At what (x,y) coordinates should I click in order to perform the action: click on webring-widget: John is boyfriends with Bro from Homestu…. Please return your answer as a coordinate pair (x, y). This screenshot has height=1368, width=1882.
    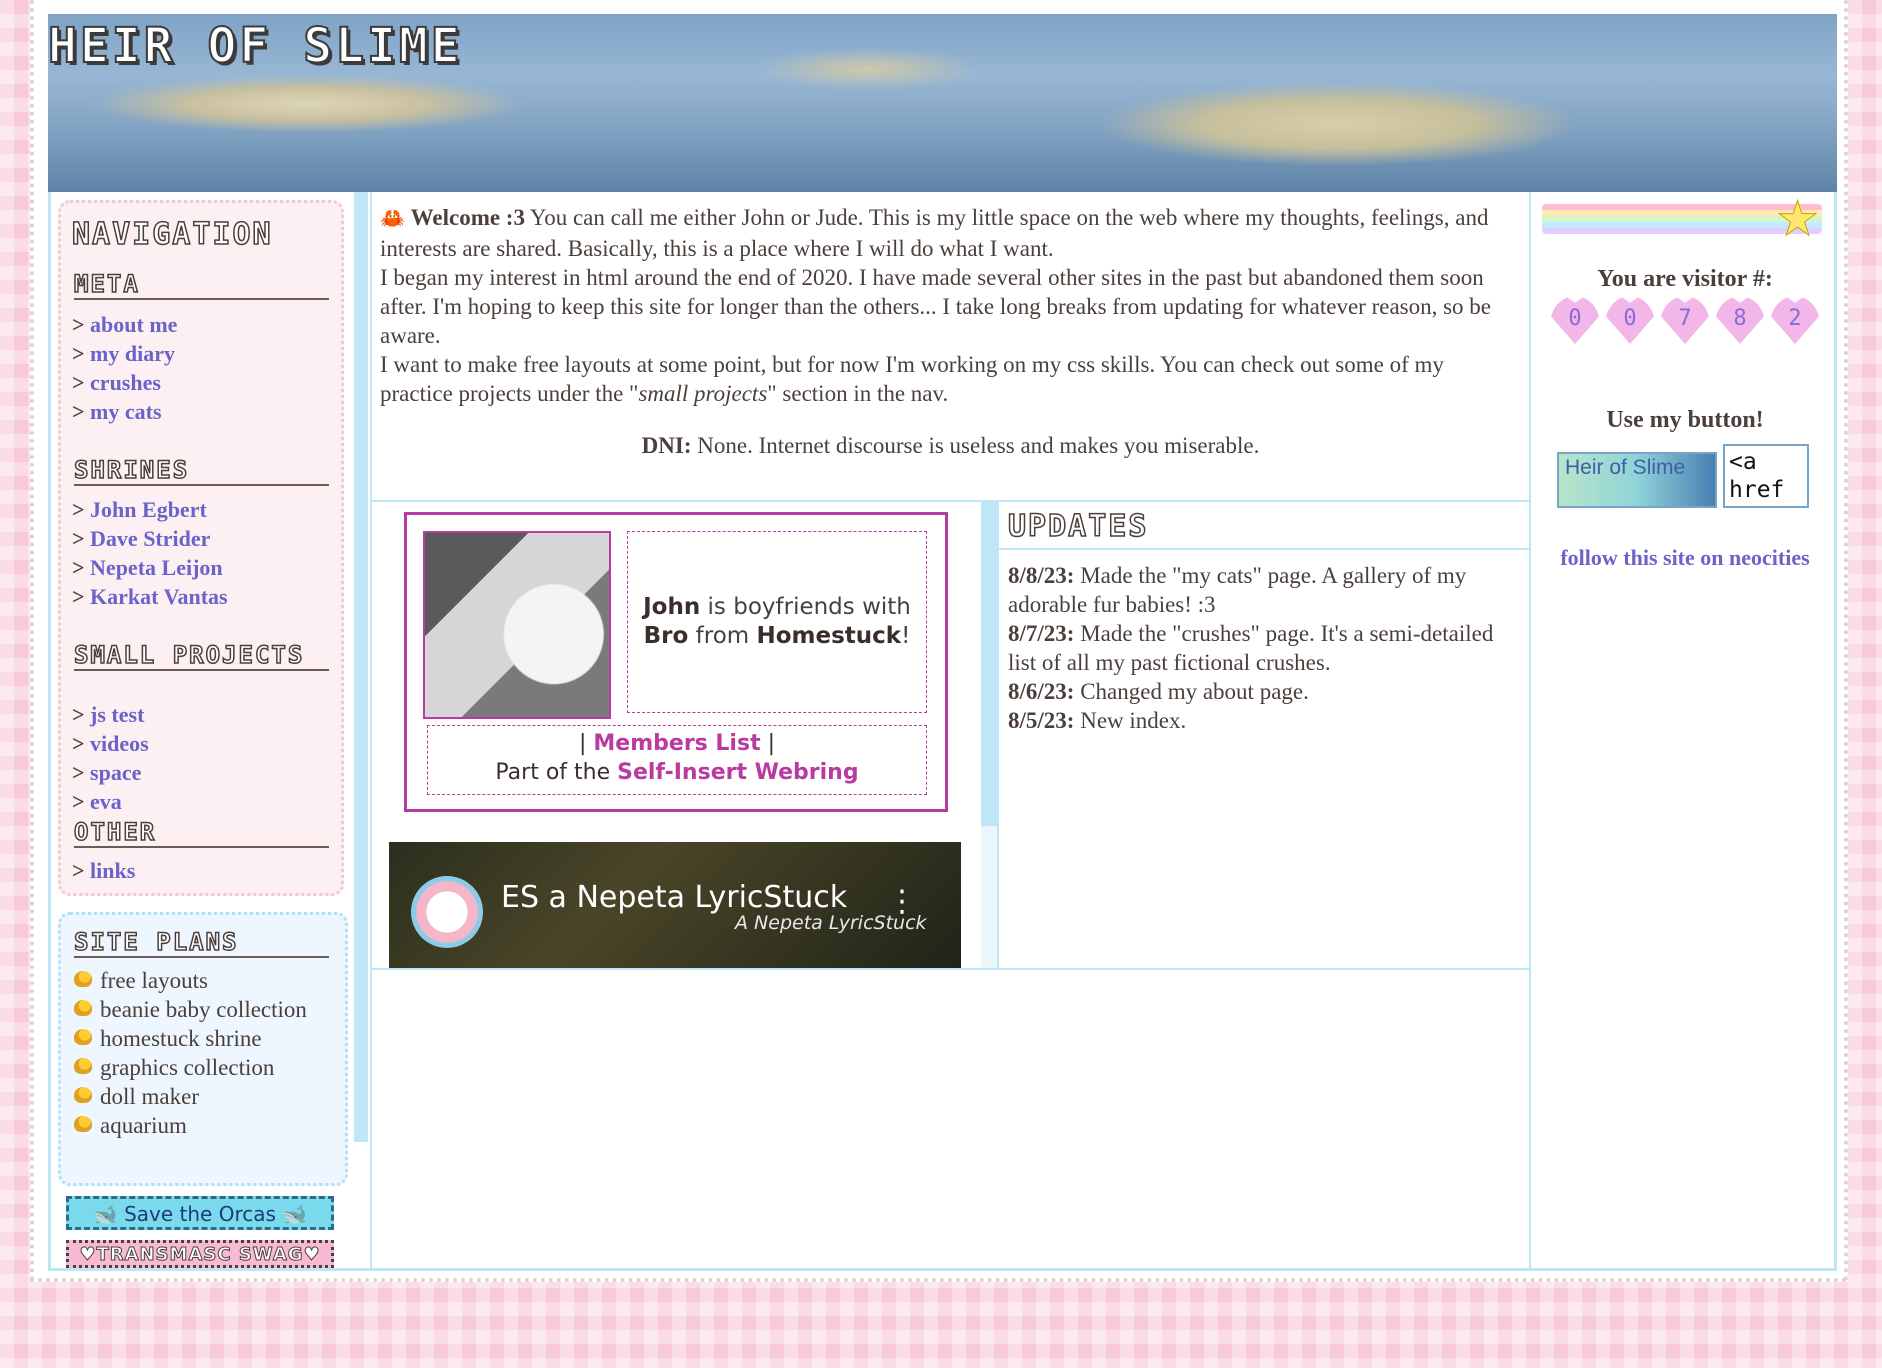
    Looking at the image, I should click on (676, 662).